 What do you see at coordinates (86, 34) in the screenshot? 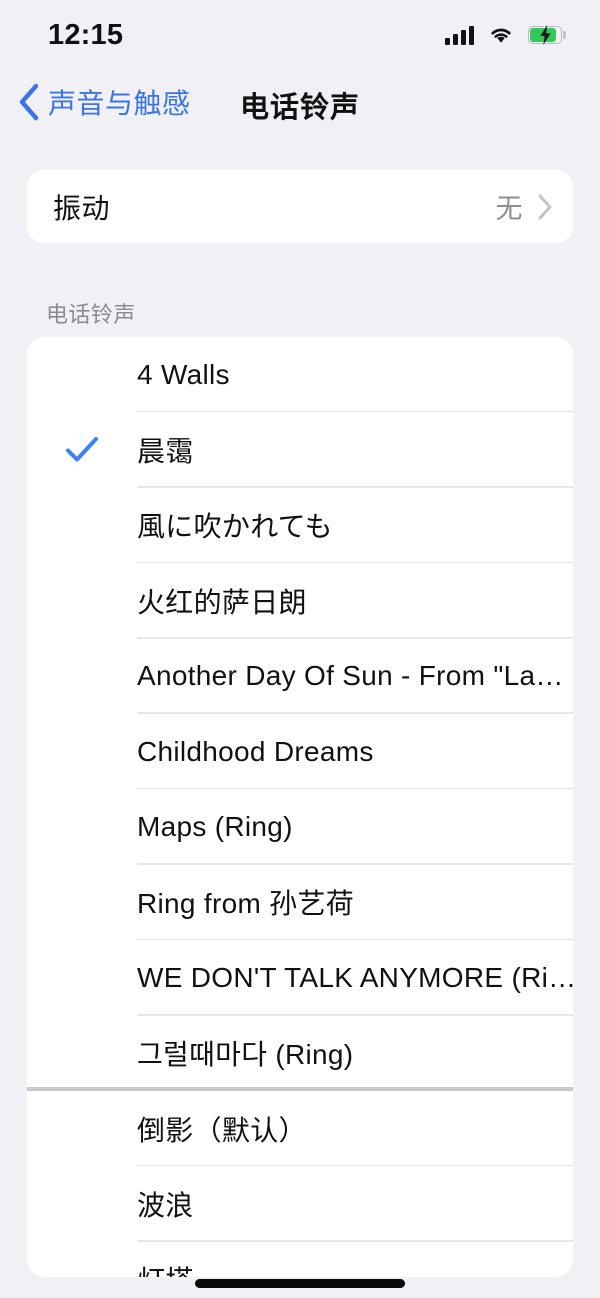
I see `status-time: 12:15` at bounding box center [86, 34].